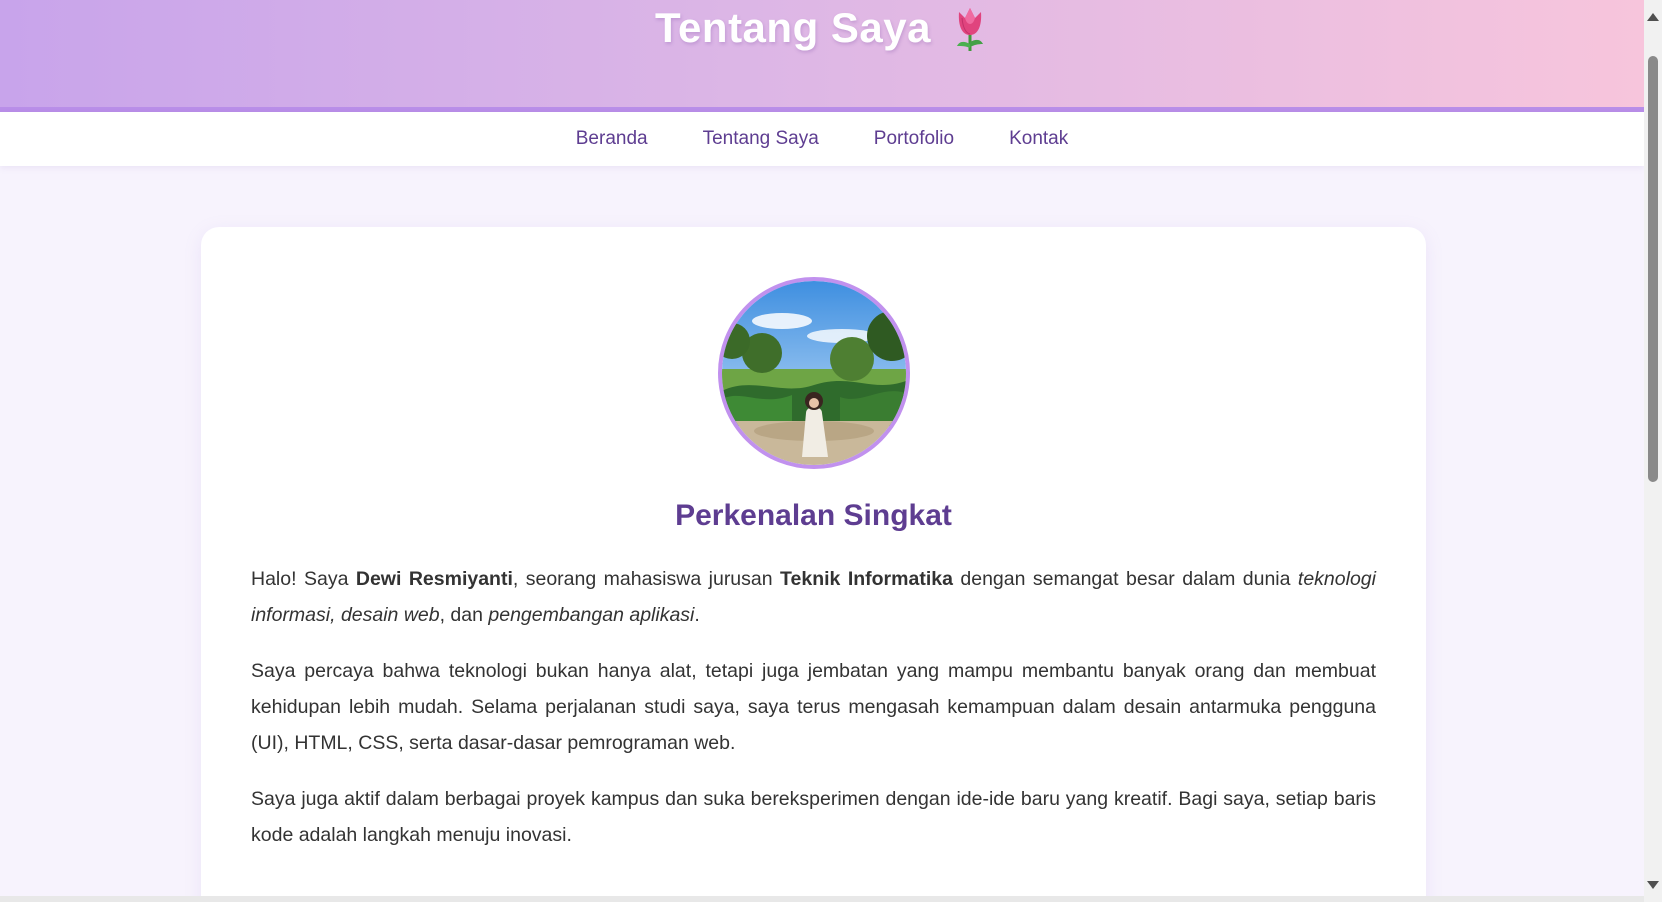 The image size is (1662, 902). Describe the element at coordinates (1038, 139) in the screenshot. I see `nav-link-kontak: Kontak` at that location.